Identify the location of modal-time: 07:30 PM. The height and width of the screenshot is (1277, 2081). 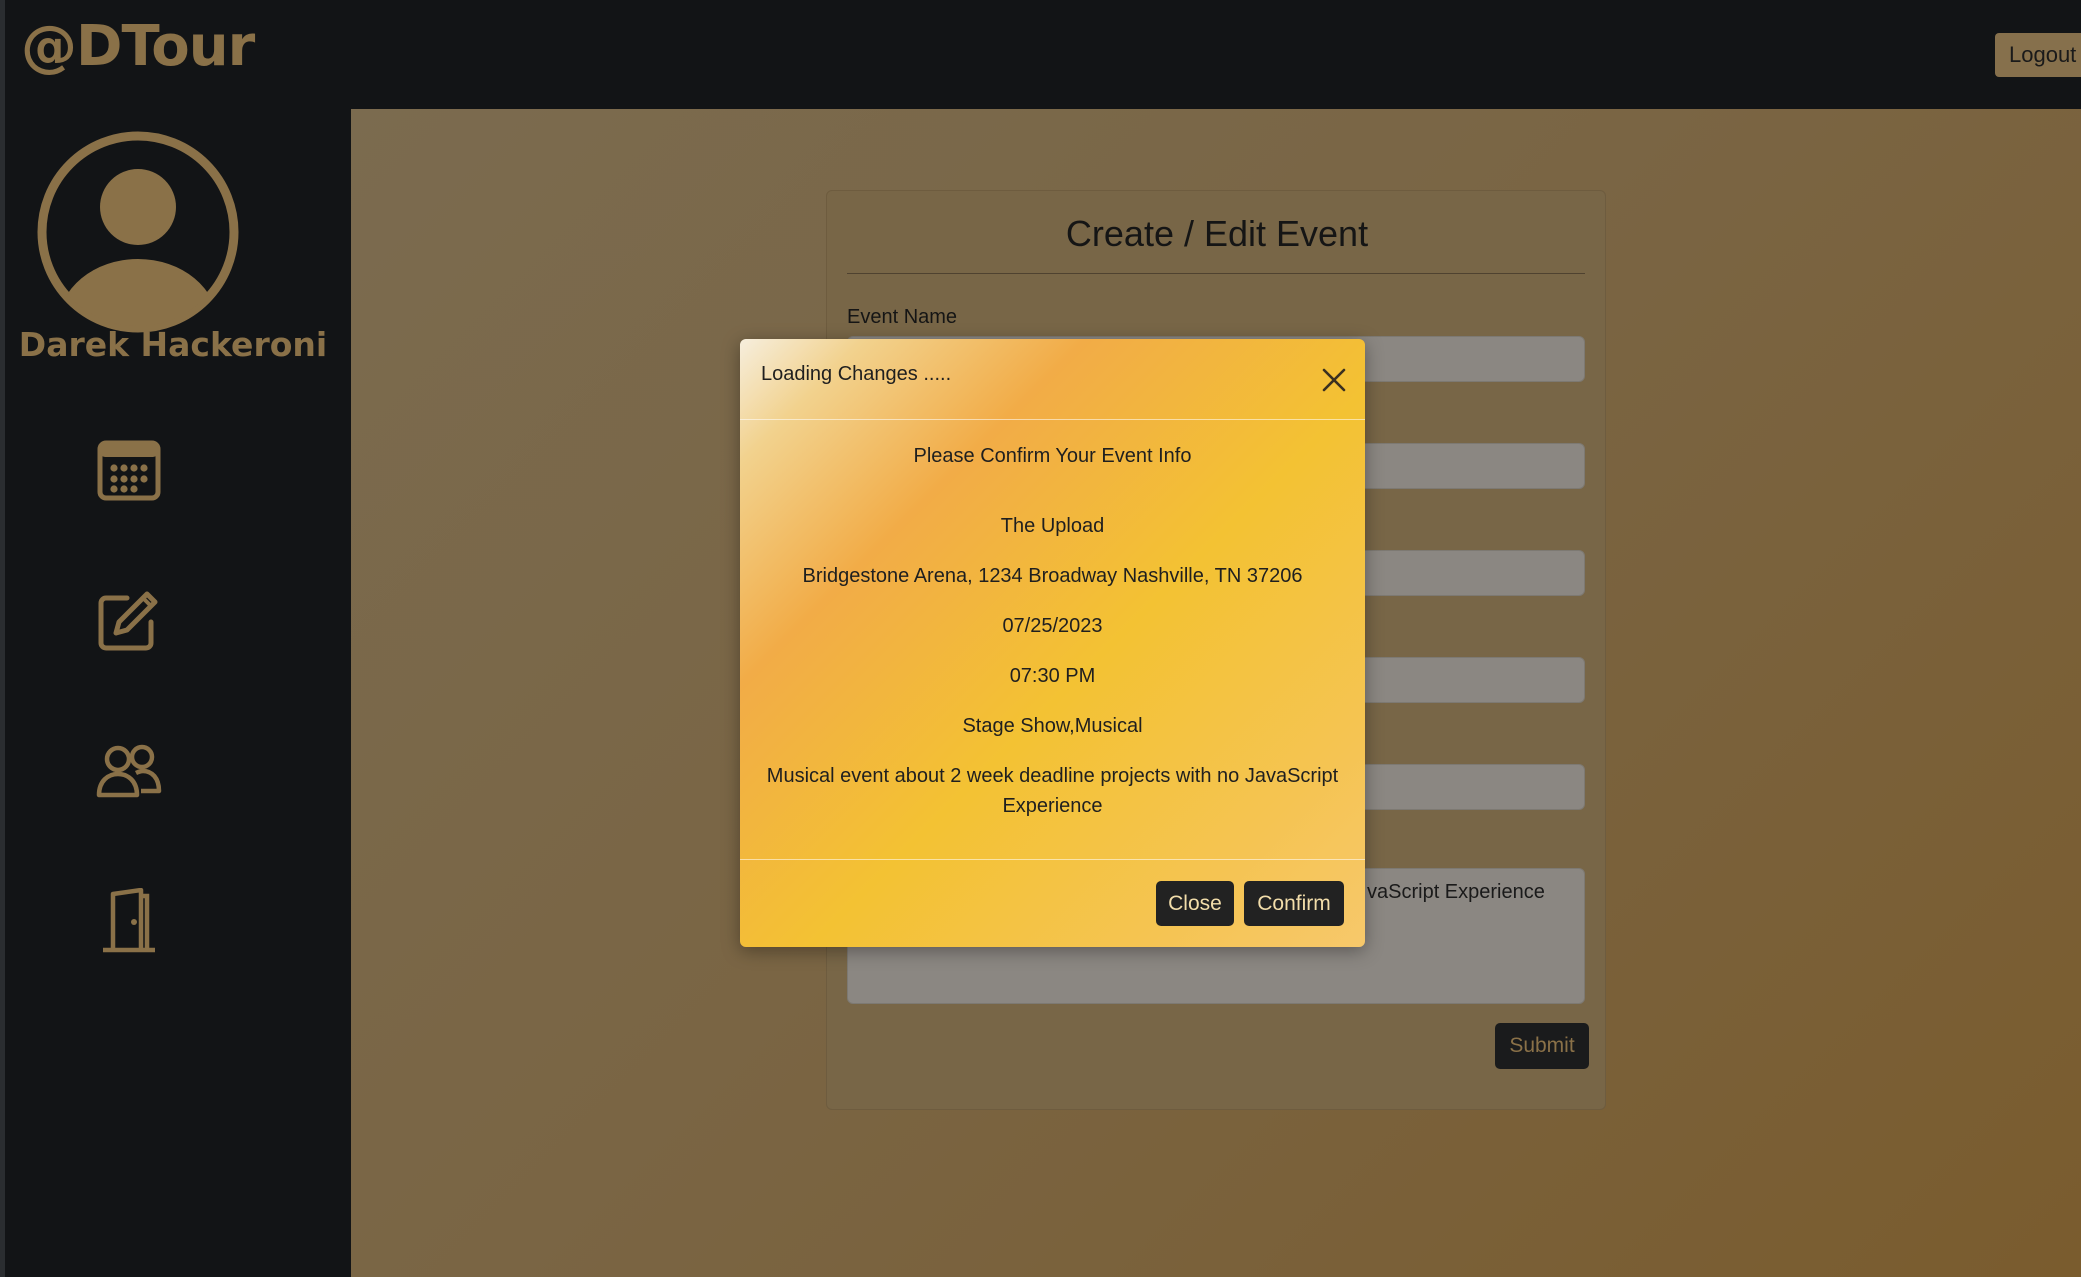
(1052, 676).